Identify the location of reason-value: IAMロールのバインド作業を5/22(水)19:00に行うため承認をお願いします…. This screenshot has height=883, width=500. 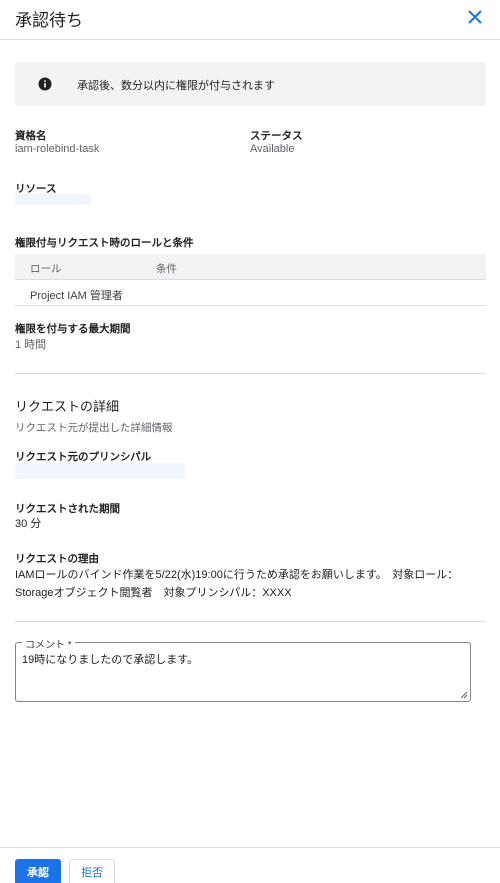
(237, 584).